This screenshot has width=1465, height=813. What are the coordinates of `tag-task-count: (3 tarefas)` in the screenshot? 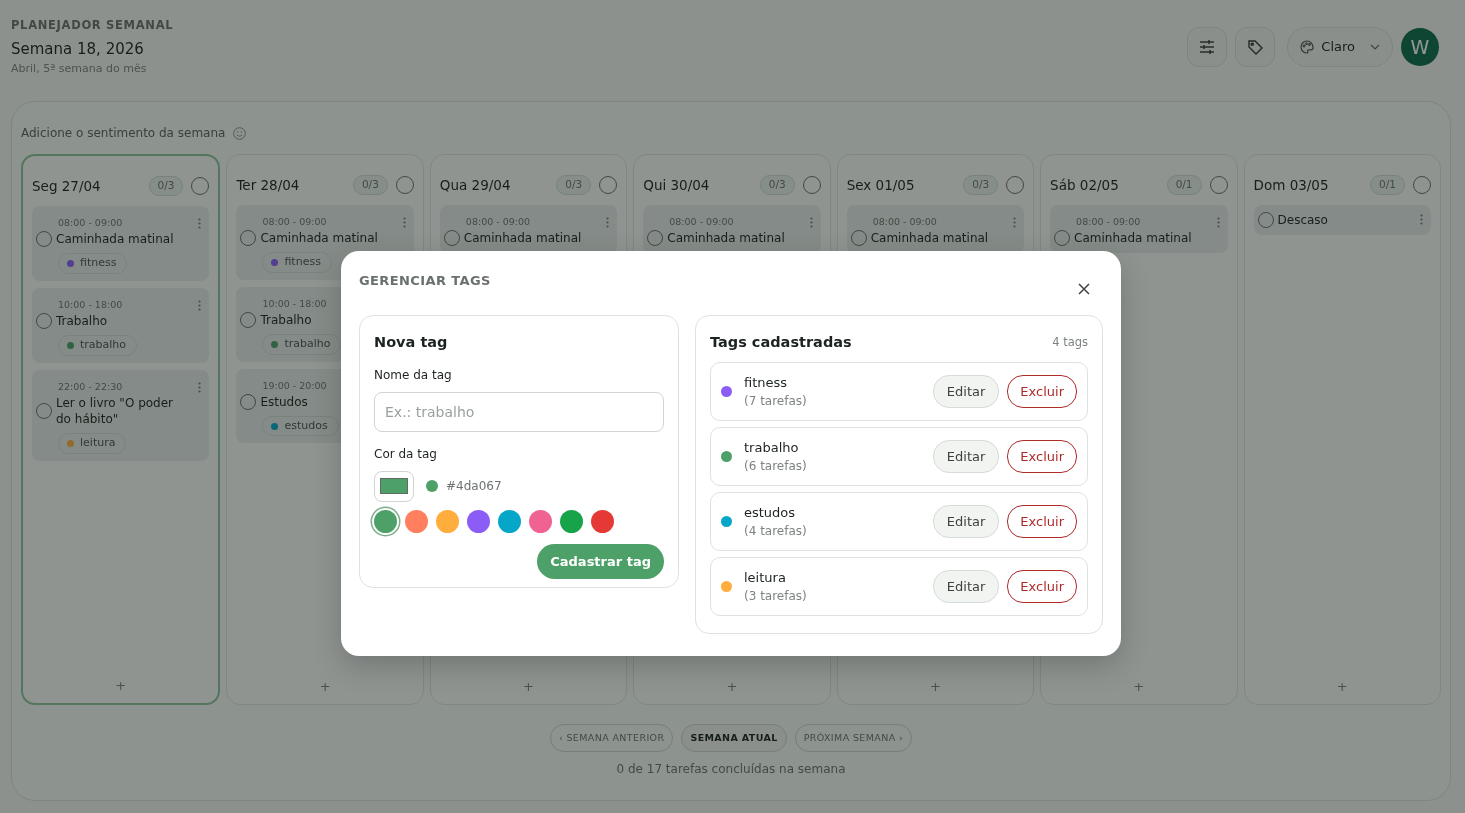 It's located at (775, 596).